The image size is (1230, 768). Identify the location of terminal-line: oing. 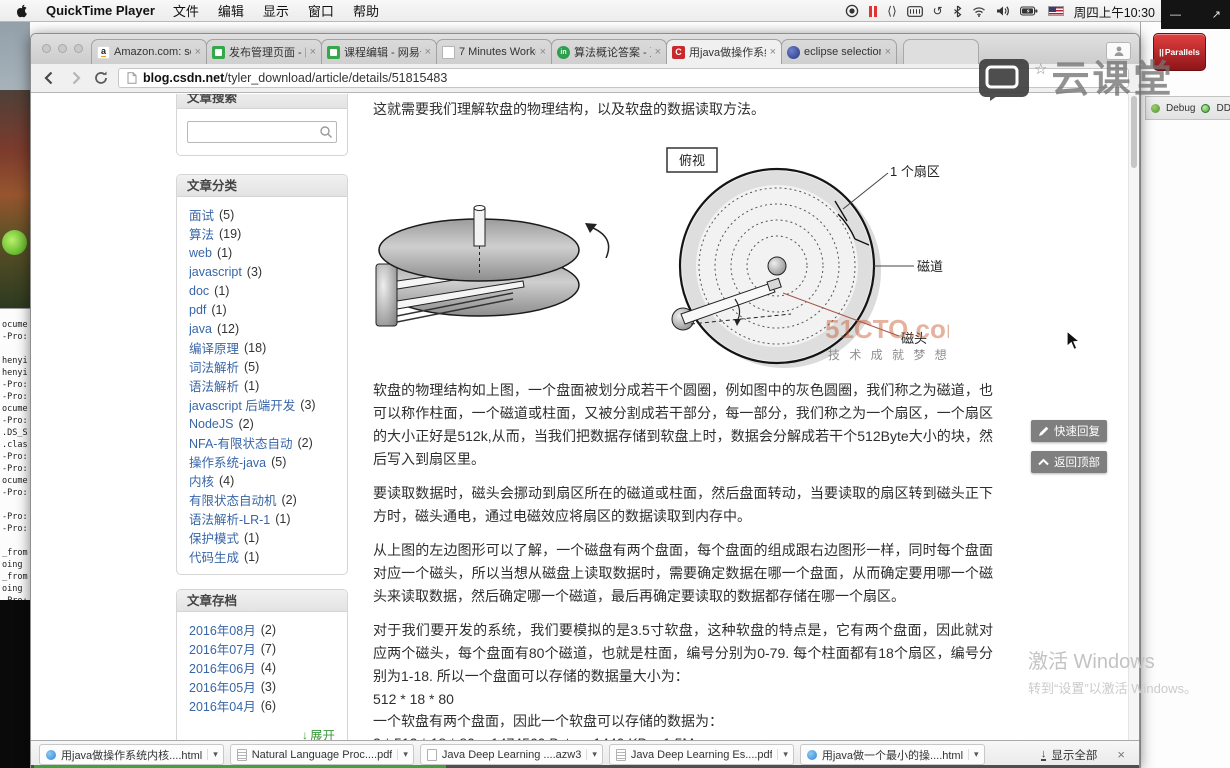
(12, 565).